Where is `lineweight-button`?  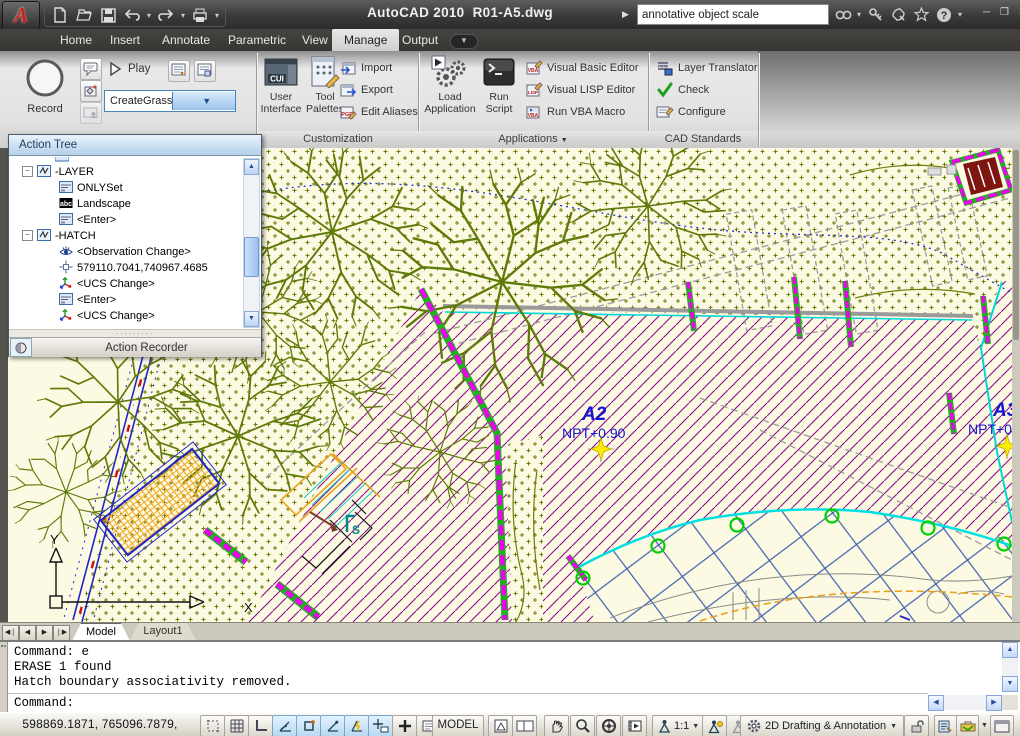 lineweight-button is located at coordinates (404, 725).